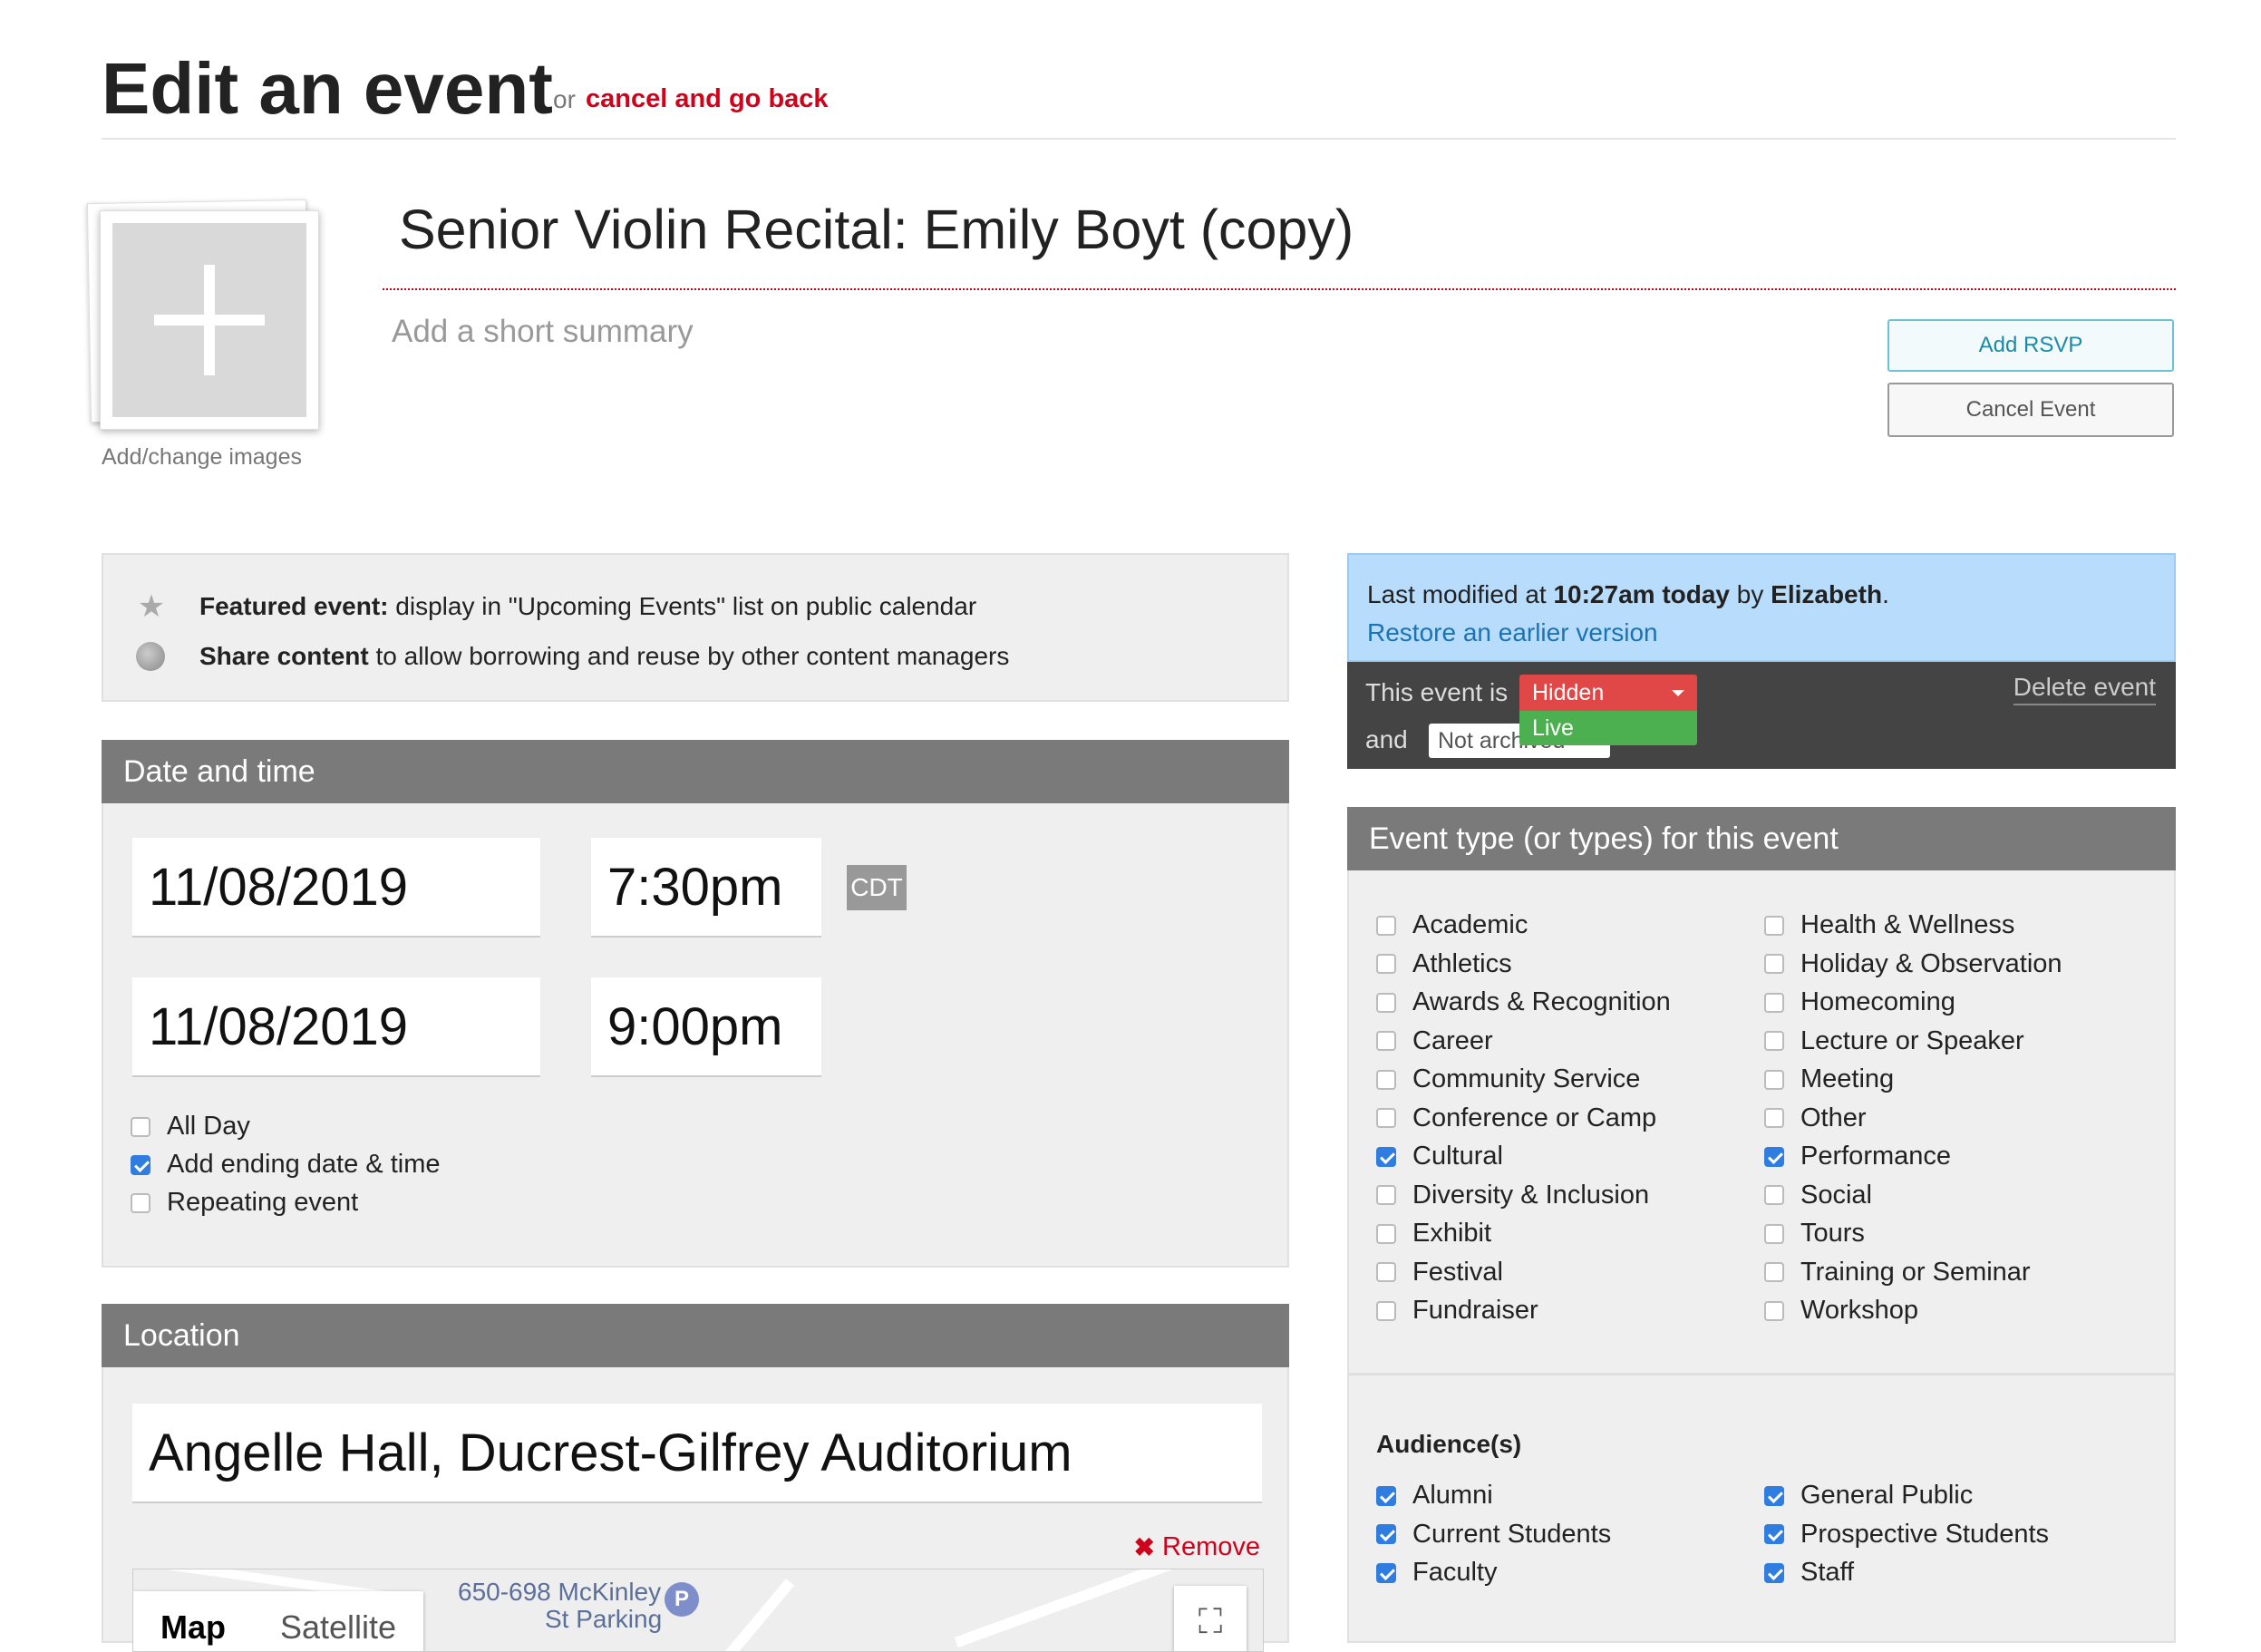  What do you see at coordinates (285, 1165) in the screenshot?
I see `ending-date-option: Add ending date & time` at bounding box center [285, 1165].